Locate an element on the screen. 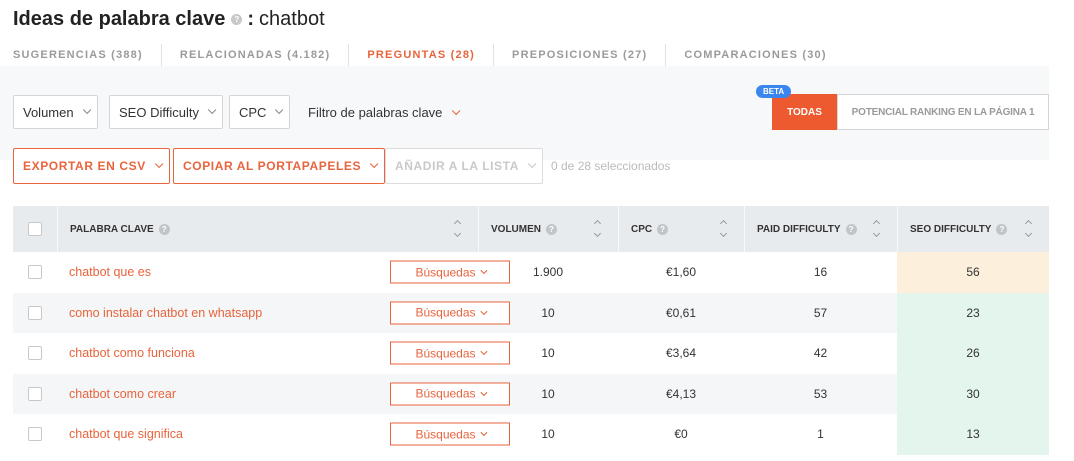 This screenshot has width=1074, height=461. cpc-cell: €4,13 is located at coordinates (681, 393).